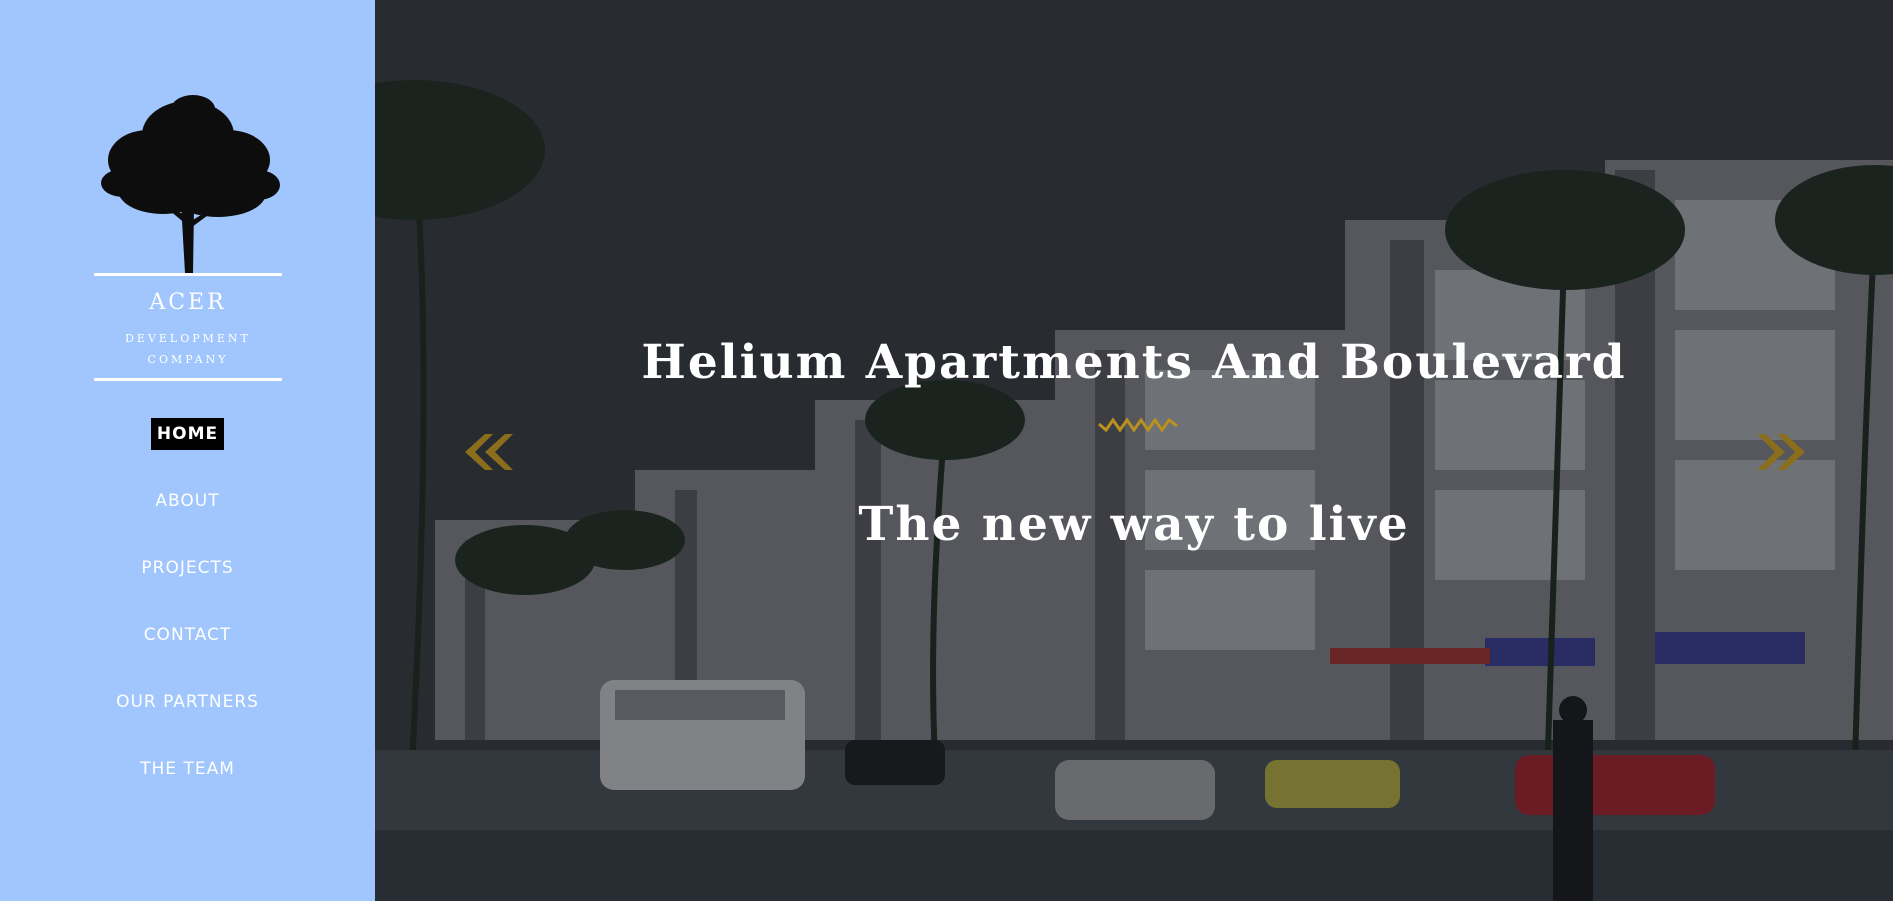 This screenshot has width=1893, height=901. What do you see at coordinates (1134, 524) in the screenshot?
I see `hero-subtitle: The new way to live` at bounding box center [1134, 524].